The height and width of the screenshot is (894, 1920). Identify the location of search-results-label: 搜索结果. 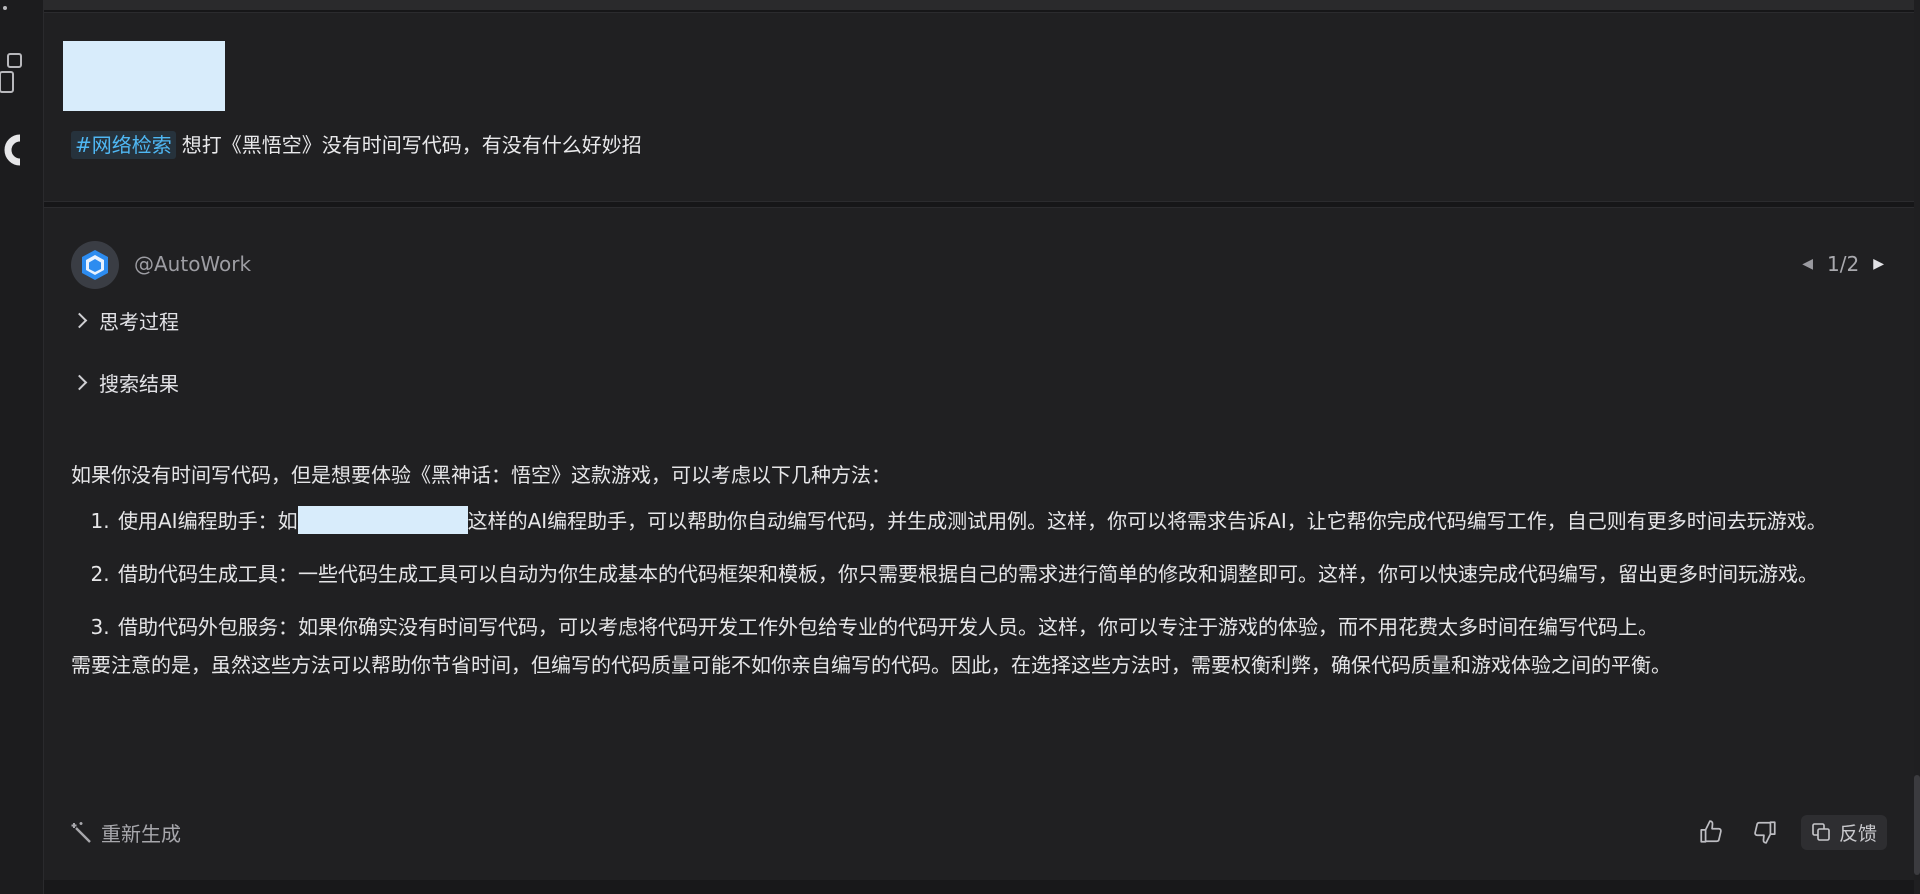
(139, 384).